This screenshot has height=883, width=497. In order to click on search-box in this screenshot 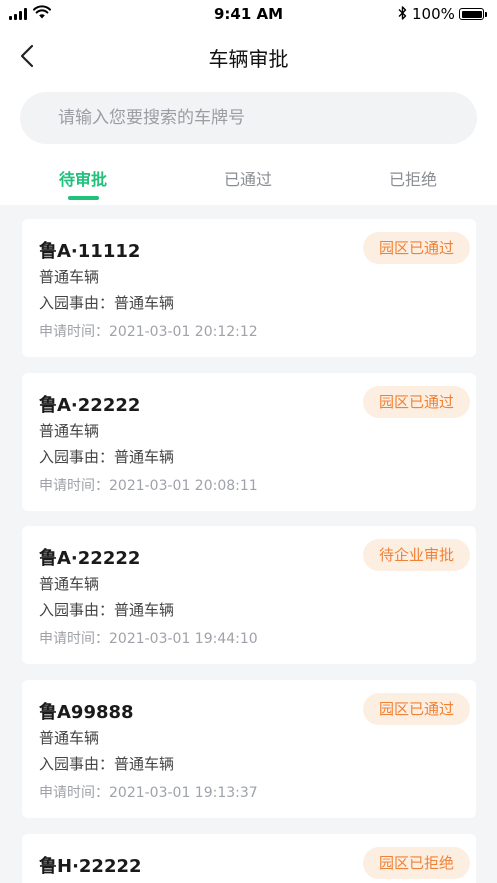, I will do `click(248, 118)`.